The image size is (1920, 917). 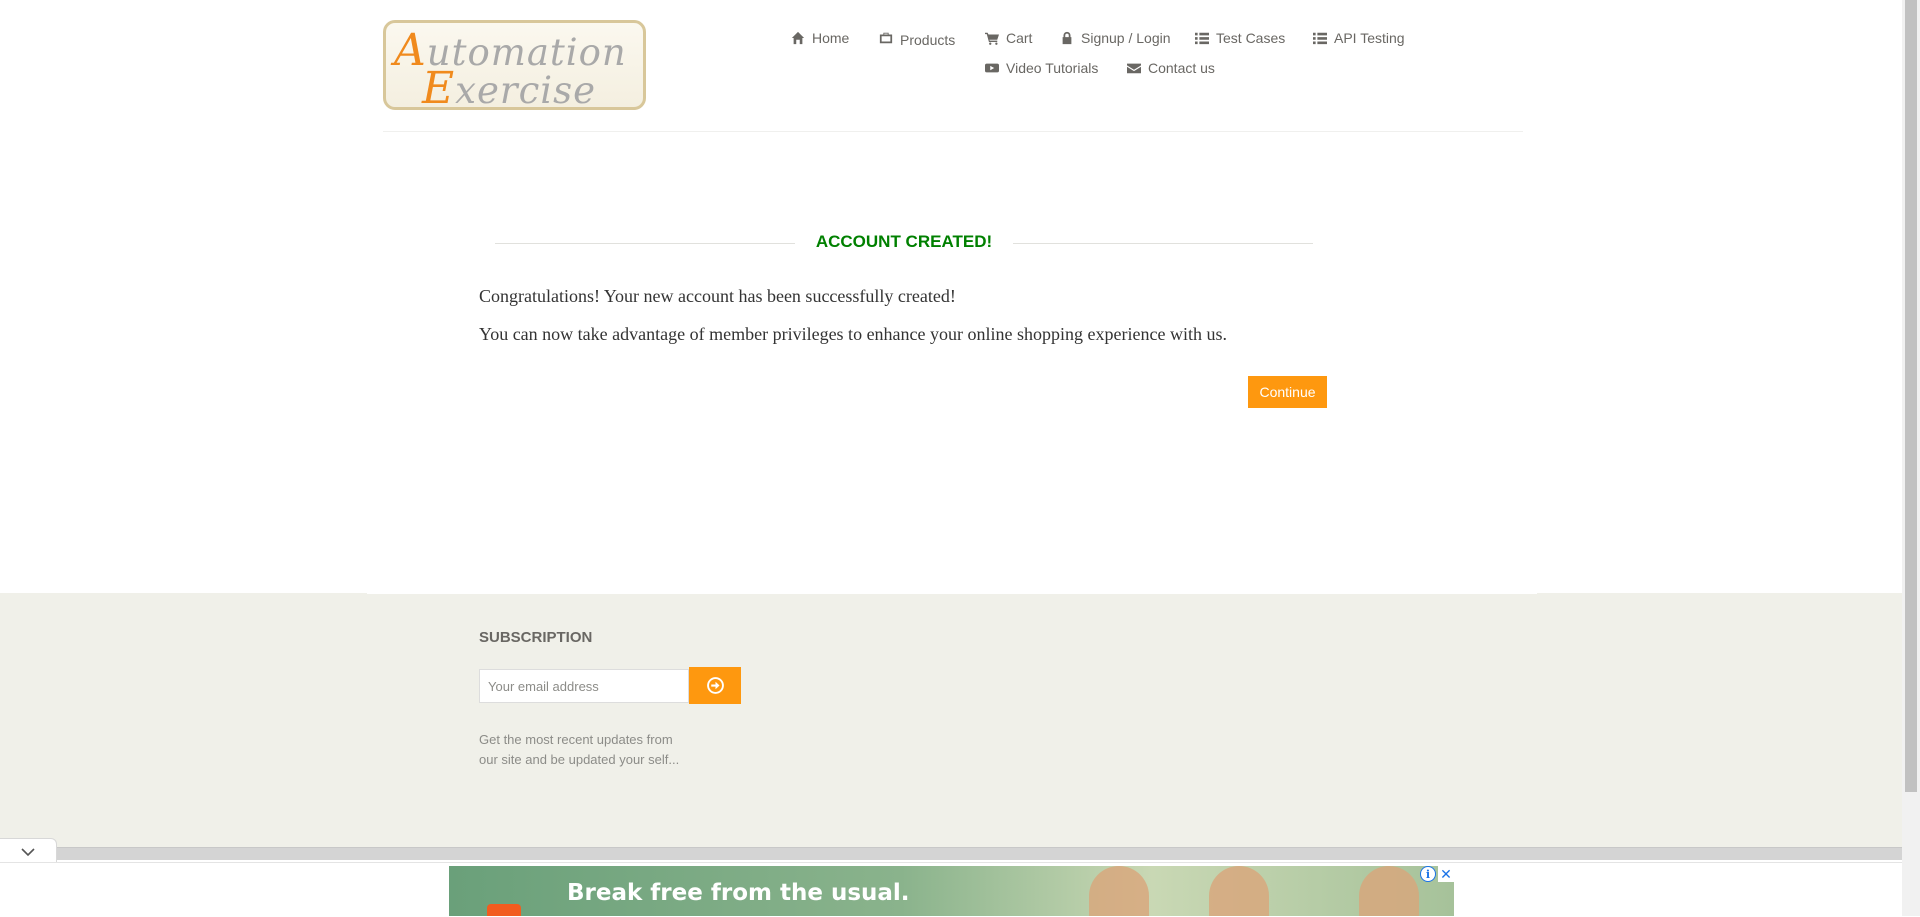 What do you see at coordinates (504, 910) in the screenshot?
I see `ad-brand-logo` at bounding box center [504, 910].